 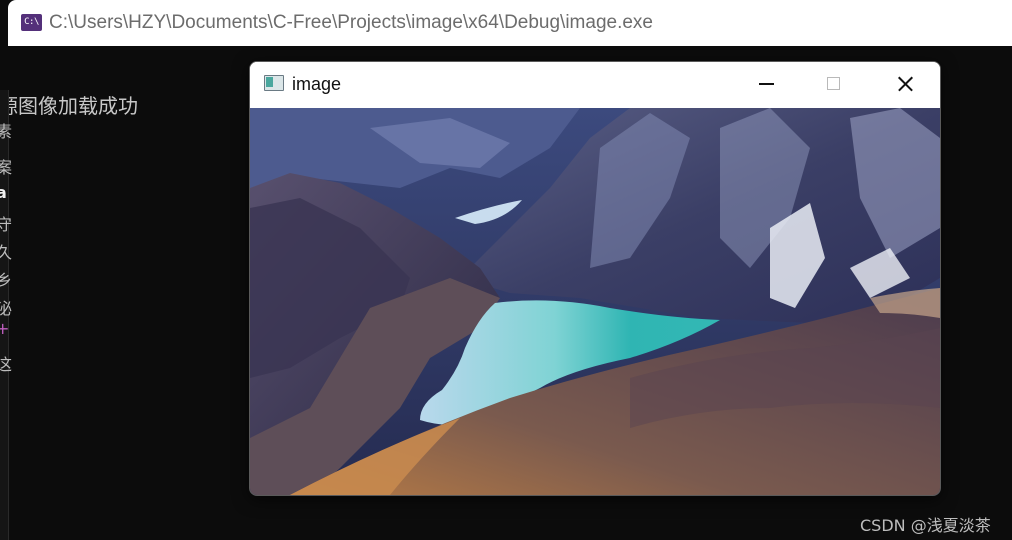 I want to click on side-glyph: 守, so click(x=6, y=224).